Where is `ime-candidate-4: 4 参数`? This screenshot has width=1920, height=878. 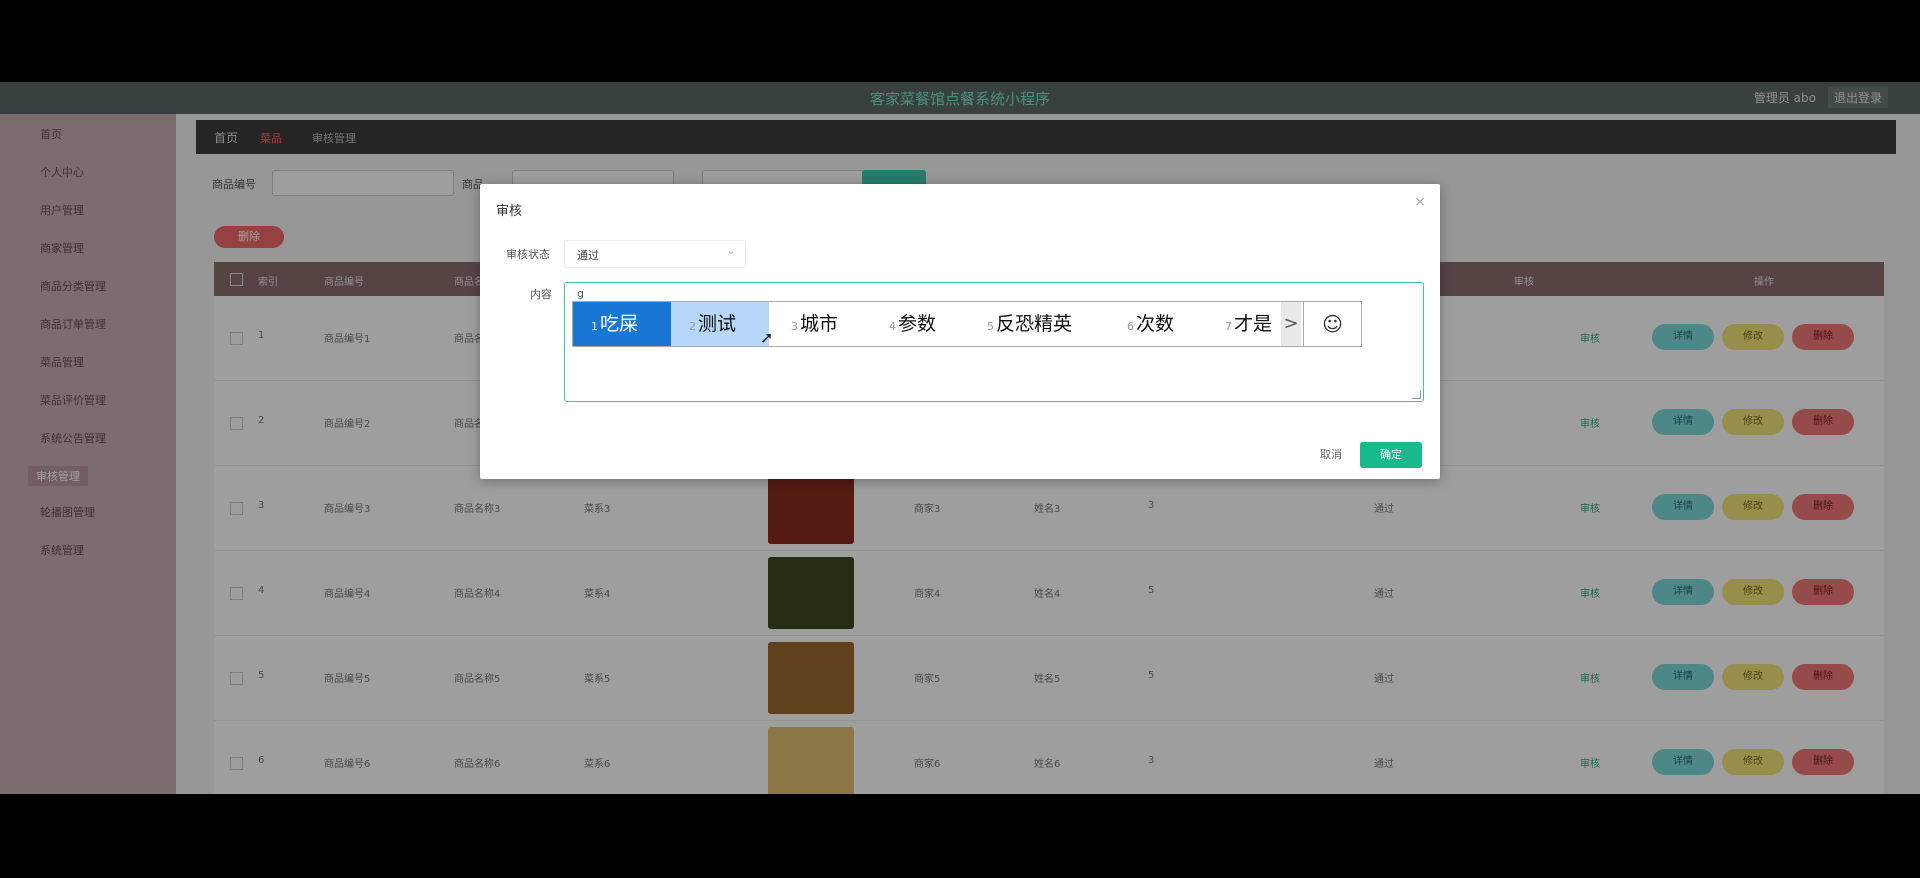
ime-candidate-4: 4 参数 is located at coordinates (912, 324).